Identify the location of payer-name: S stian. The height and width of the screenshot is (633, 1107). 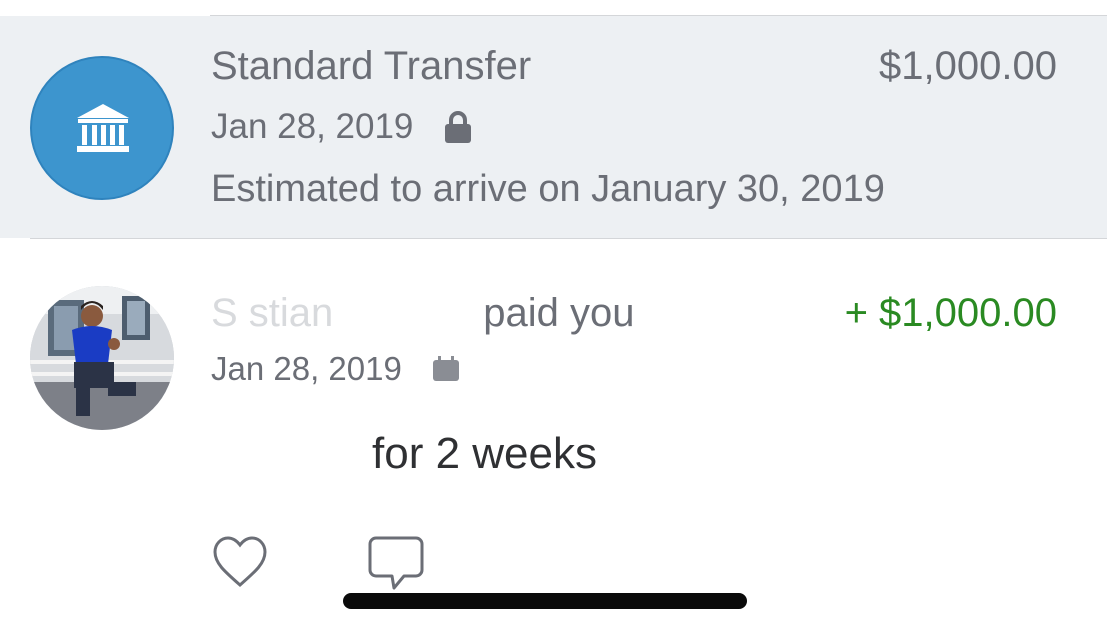
(272, 313).